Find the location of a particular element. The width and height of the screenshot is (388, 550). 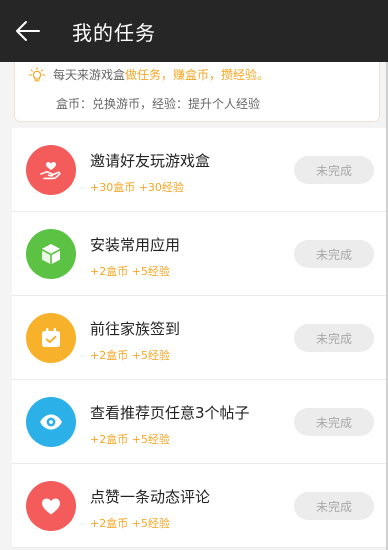

task-title: 前往家族签到 is located at coordinates (135, 329).